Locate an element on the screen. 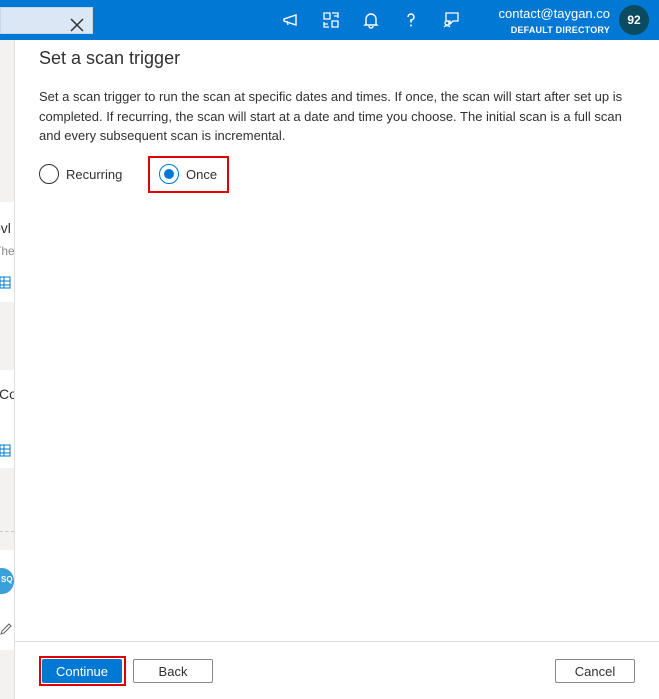 The width and height of the screenshot is (659, 699). top-bar: contact@taygan.co DEFAULT DIRECTORY 92 is located at coordinates (329, 20).